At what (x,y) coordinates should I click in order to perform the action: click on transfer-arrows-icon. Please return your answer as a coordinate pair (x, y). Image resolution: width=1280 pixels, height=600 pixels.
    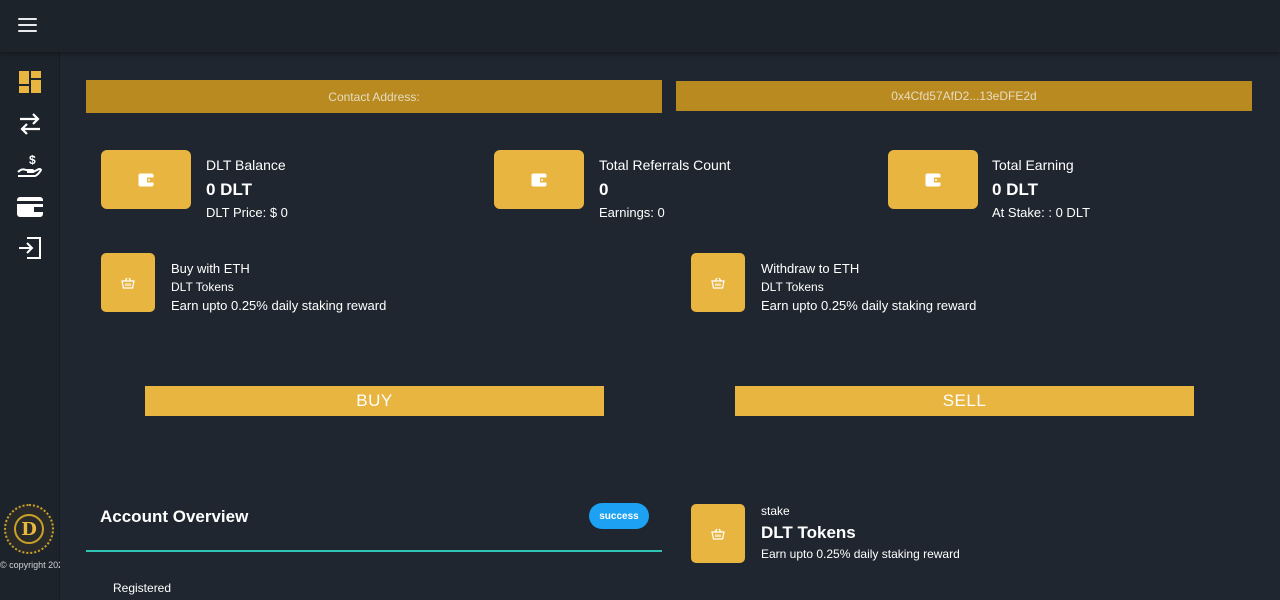
    Looking at the image, I should click on (29, 124).